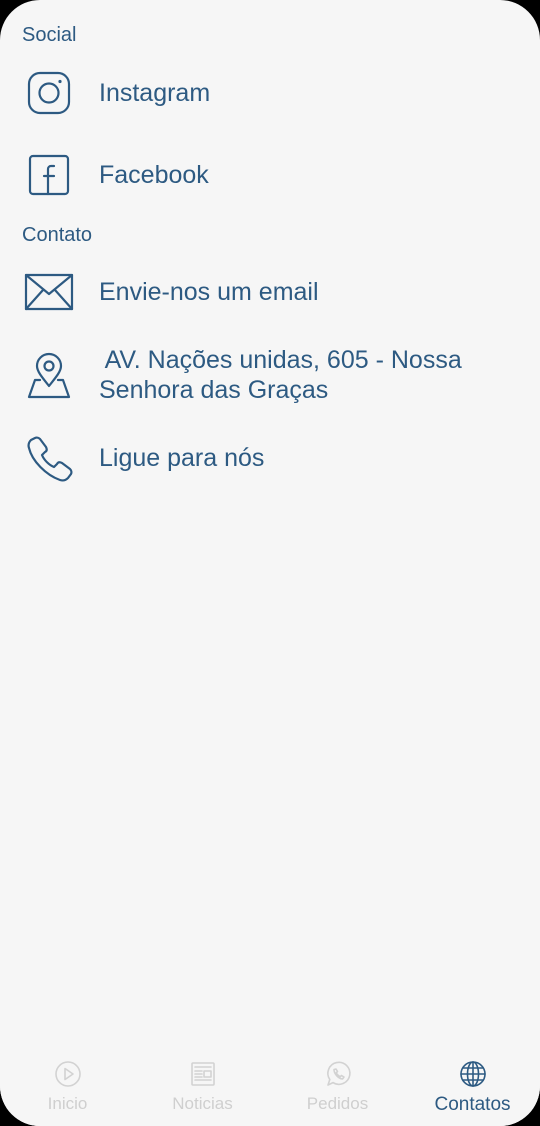 The image size is (540, 1126). What do you see at coordinates (154, 175) in the screenshot?
I see `facebook-label: Facebook` at bounding box center [154, 175].